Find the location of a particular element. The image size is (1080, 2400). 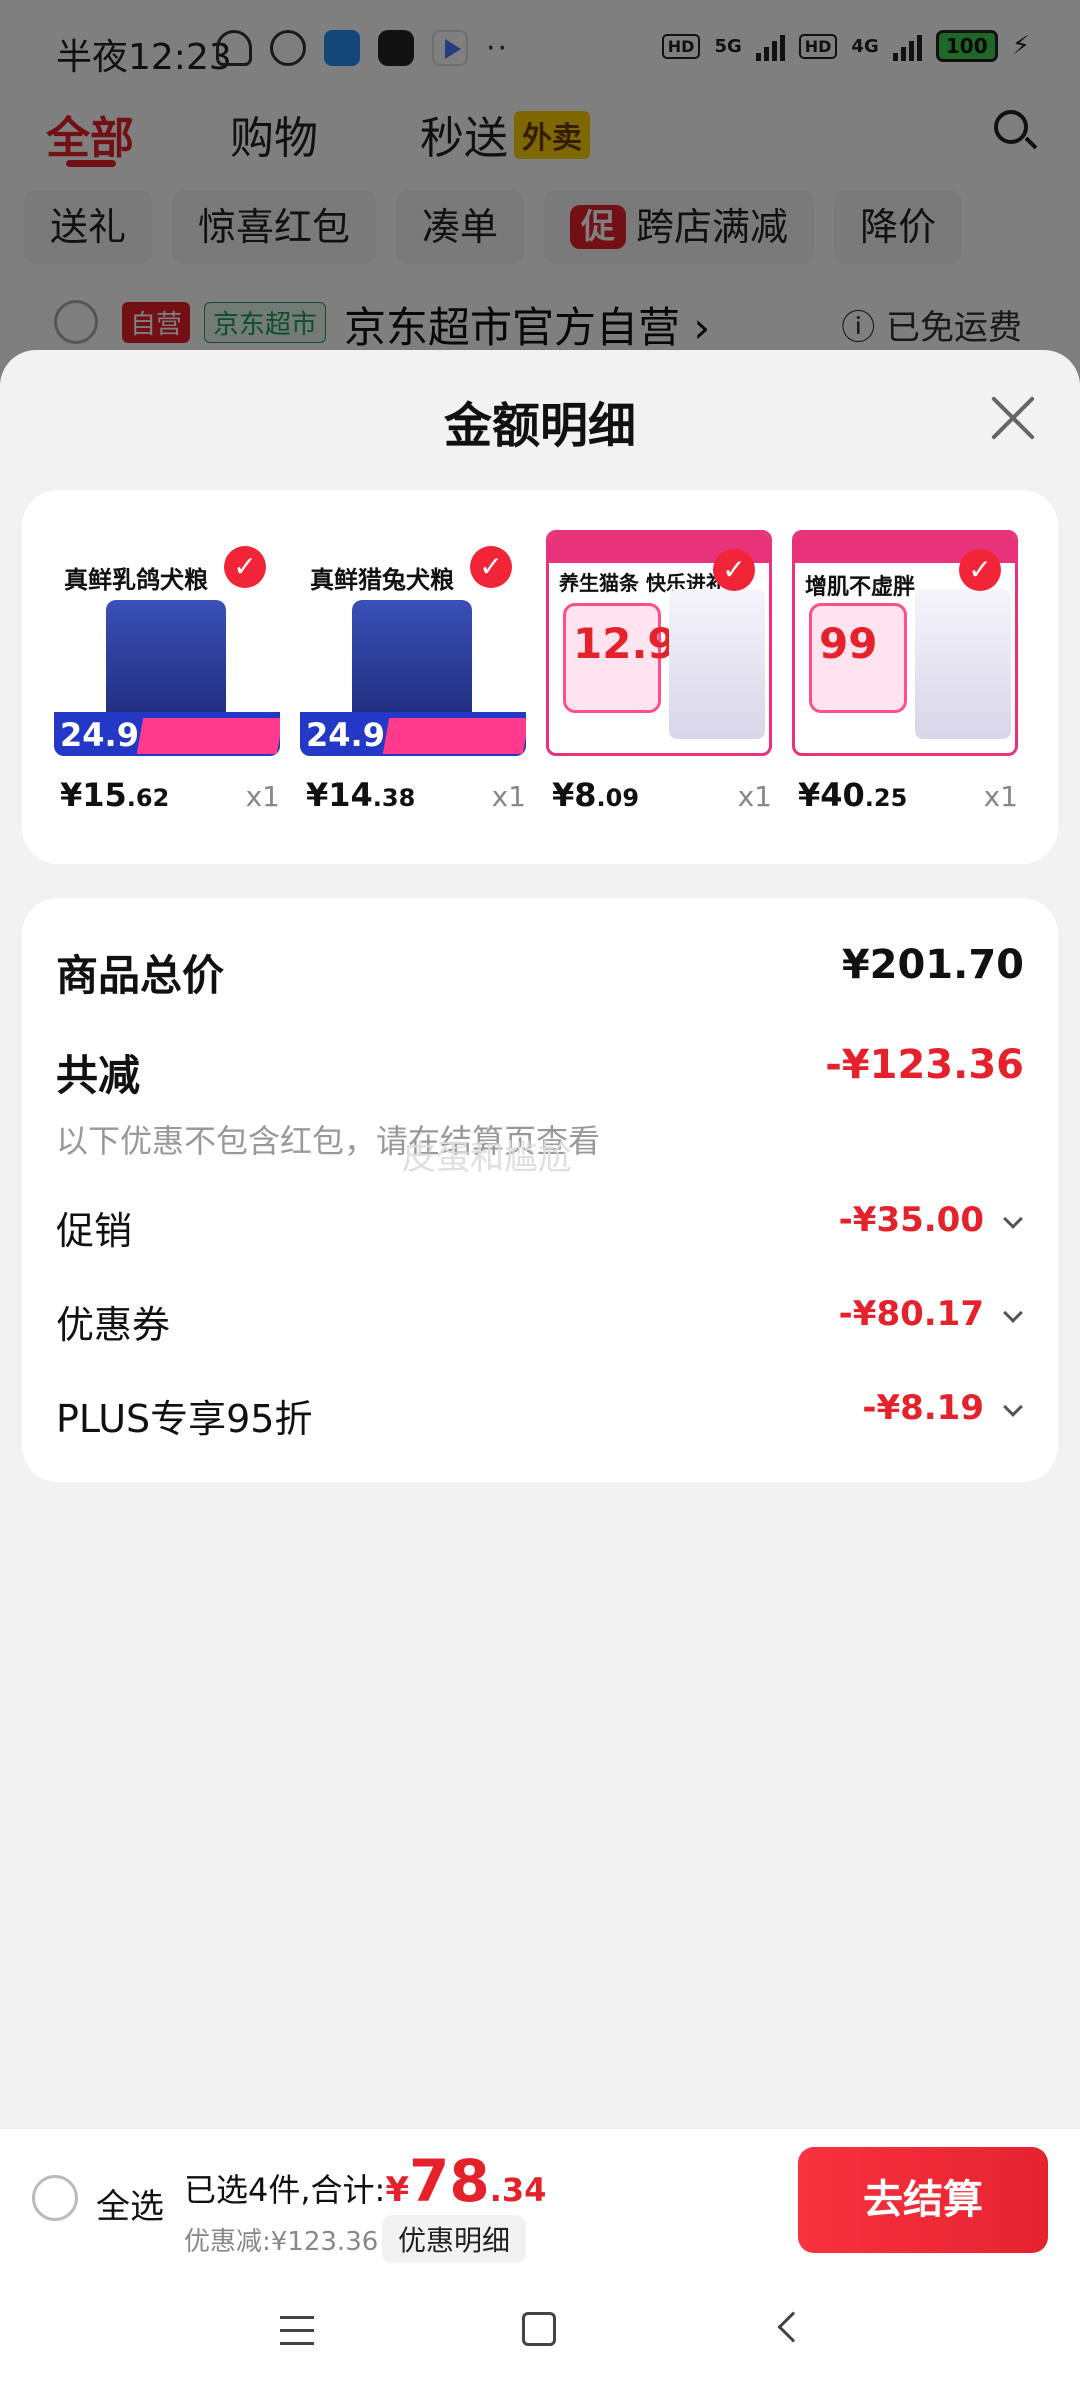

total-dec: .34 is located at coordinates (518, 2190).